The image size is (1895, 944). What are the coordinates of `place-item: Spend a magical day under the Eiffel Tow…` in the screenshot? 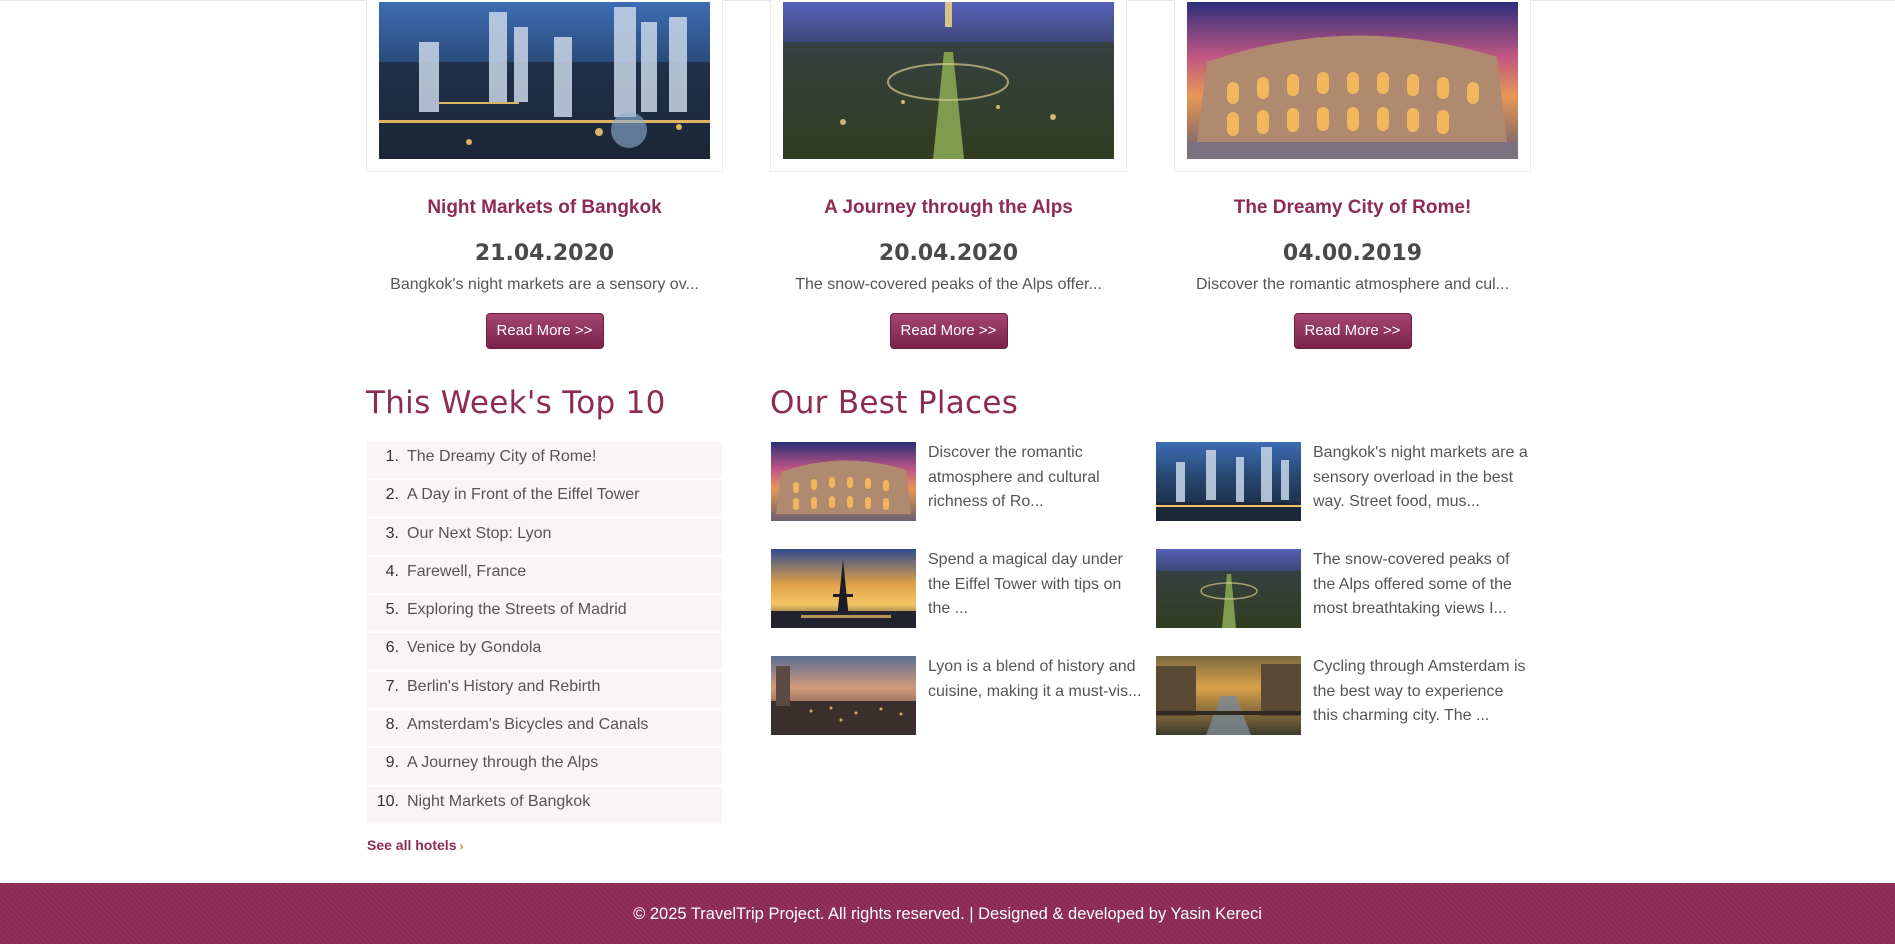 It's located at (958, 589).